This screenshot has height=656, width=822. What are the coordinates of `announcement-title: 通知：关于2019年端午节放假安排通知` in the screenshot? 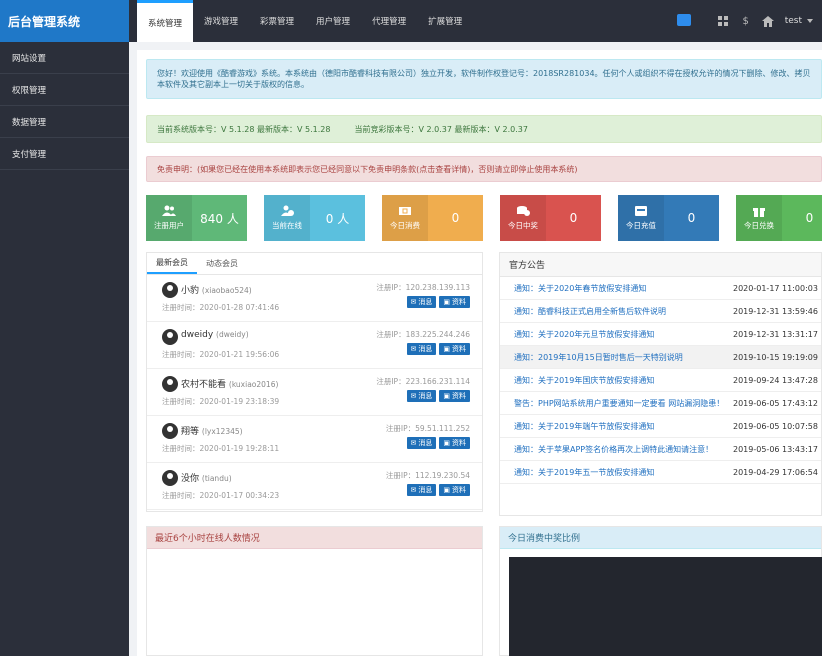 It's located at (616, 426).